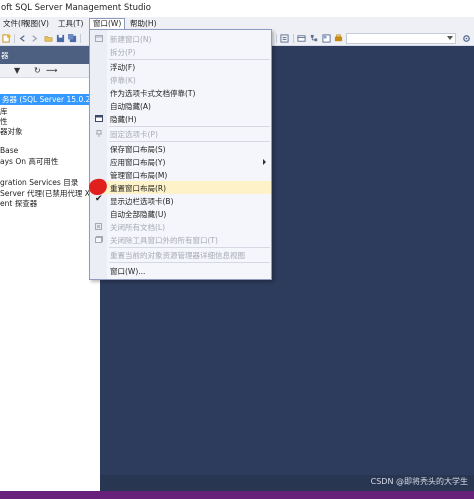 This screenshot has width=474, height=499. What do you see at coordinates (34, 38) in the screenshot?
I see `forward-icon` at bounding box center [34, 38].